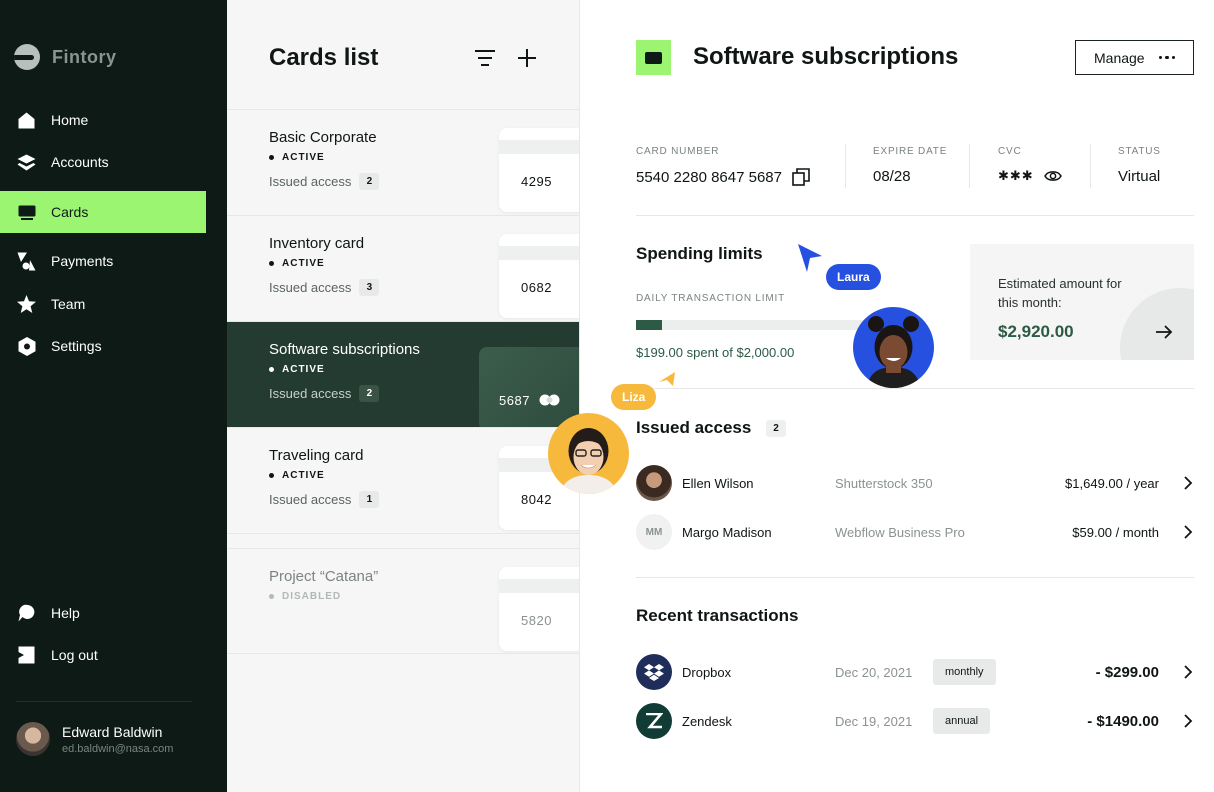 Image resolution: width=1214 pixels, height=792 pixels. Describe the element at coordinates (884, 483) in the screenshot. I see `issued-service: Shutterstock 350` at that location.